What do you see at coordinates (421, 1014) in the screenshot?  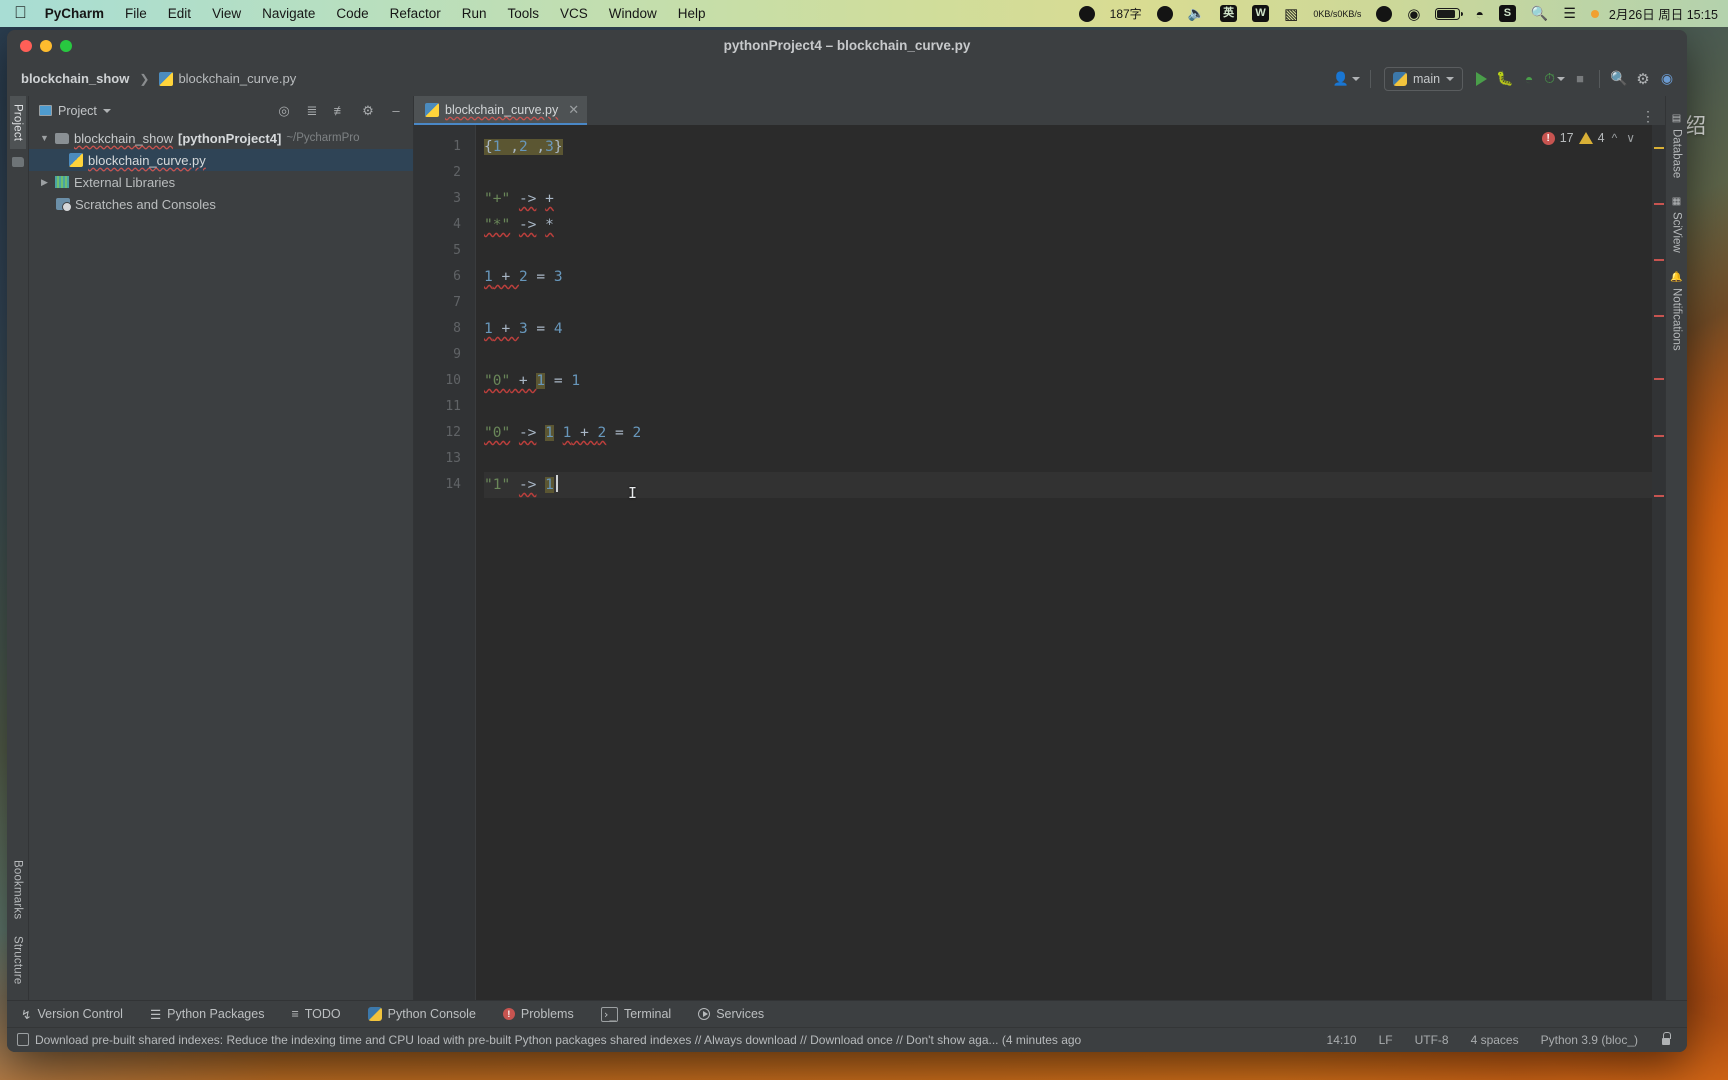 I see `tool-tab-python-console: Python Console` at bounding box center [421, 1014].